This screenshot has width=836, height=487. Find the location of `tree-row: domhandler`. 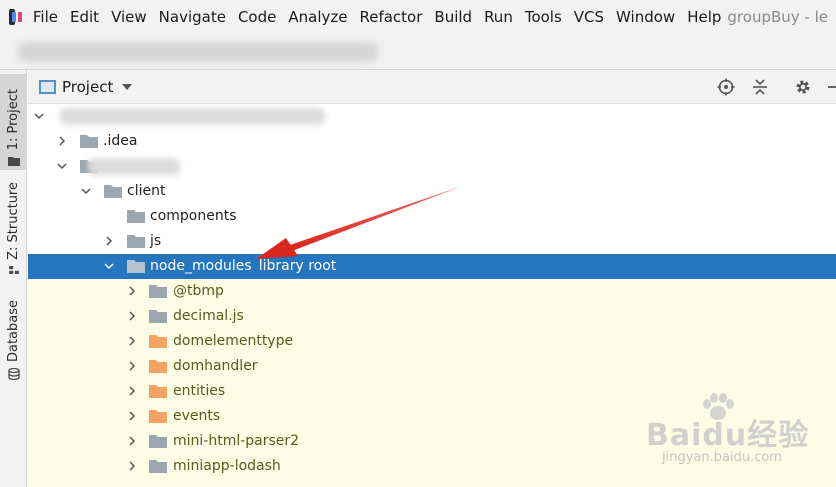

tree-row: domhandler is located at coordinates (432, 366).